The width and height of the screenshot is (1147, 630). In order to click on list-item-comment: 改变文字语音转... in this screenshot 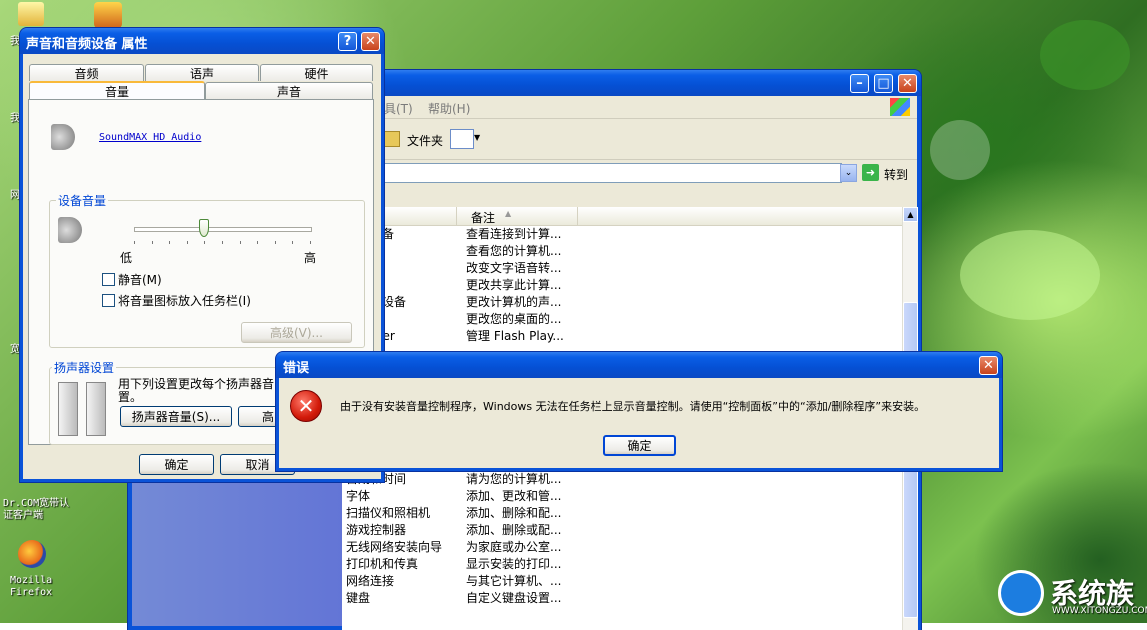, I will do `click(514, 268)`.